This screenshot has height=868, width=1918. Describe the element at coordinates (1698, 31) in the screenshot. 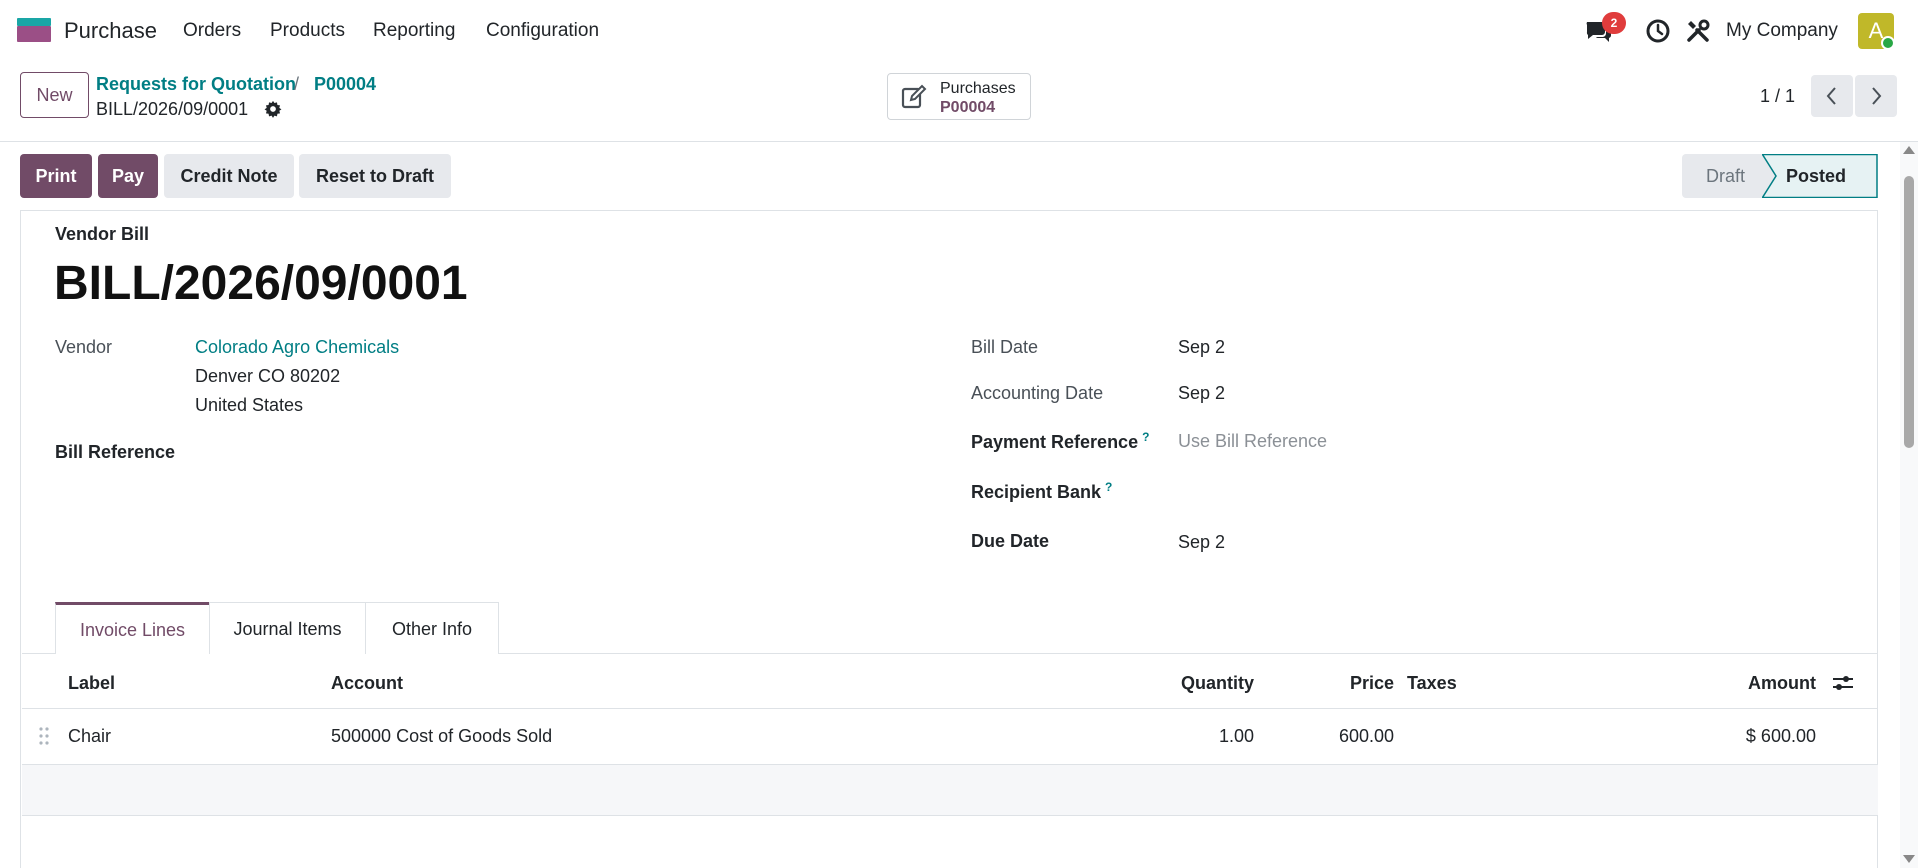

I see `debug-tools-icon` at that location.